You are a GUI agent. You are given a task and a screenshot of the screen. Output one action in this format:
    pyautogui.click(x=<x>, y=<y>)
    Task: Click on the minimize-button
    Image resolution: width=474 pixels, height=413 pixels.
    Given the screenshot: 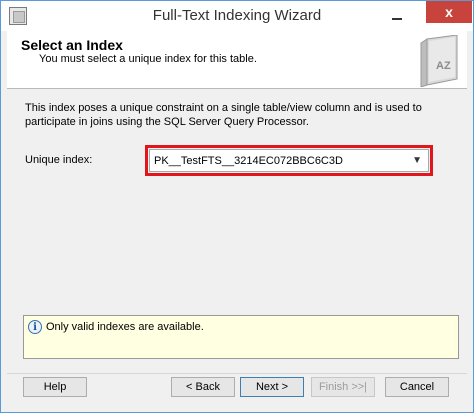 What is the action you would take?
    pyautogui.click(x=397, y=16)
    